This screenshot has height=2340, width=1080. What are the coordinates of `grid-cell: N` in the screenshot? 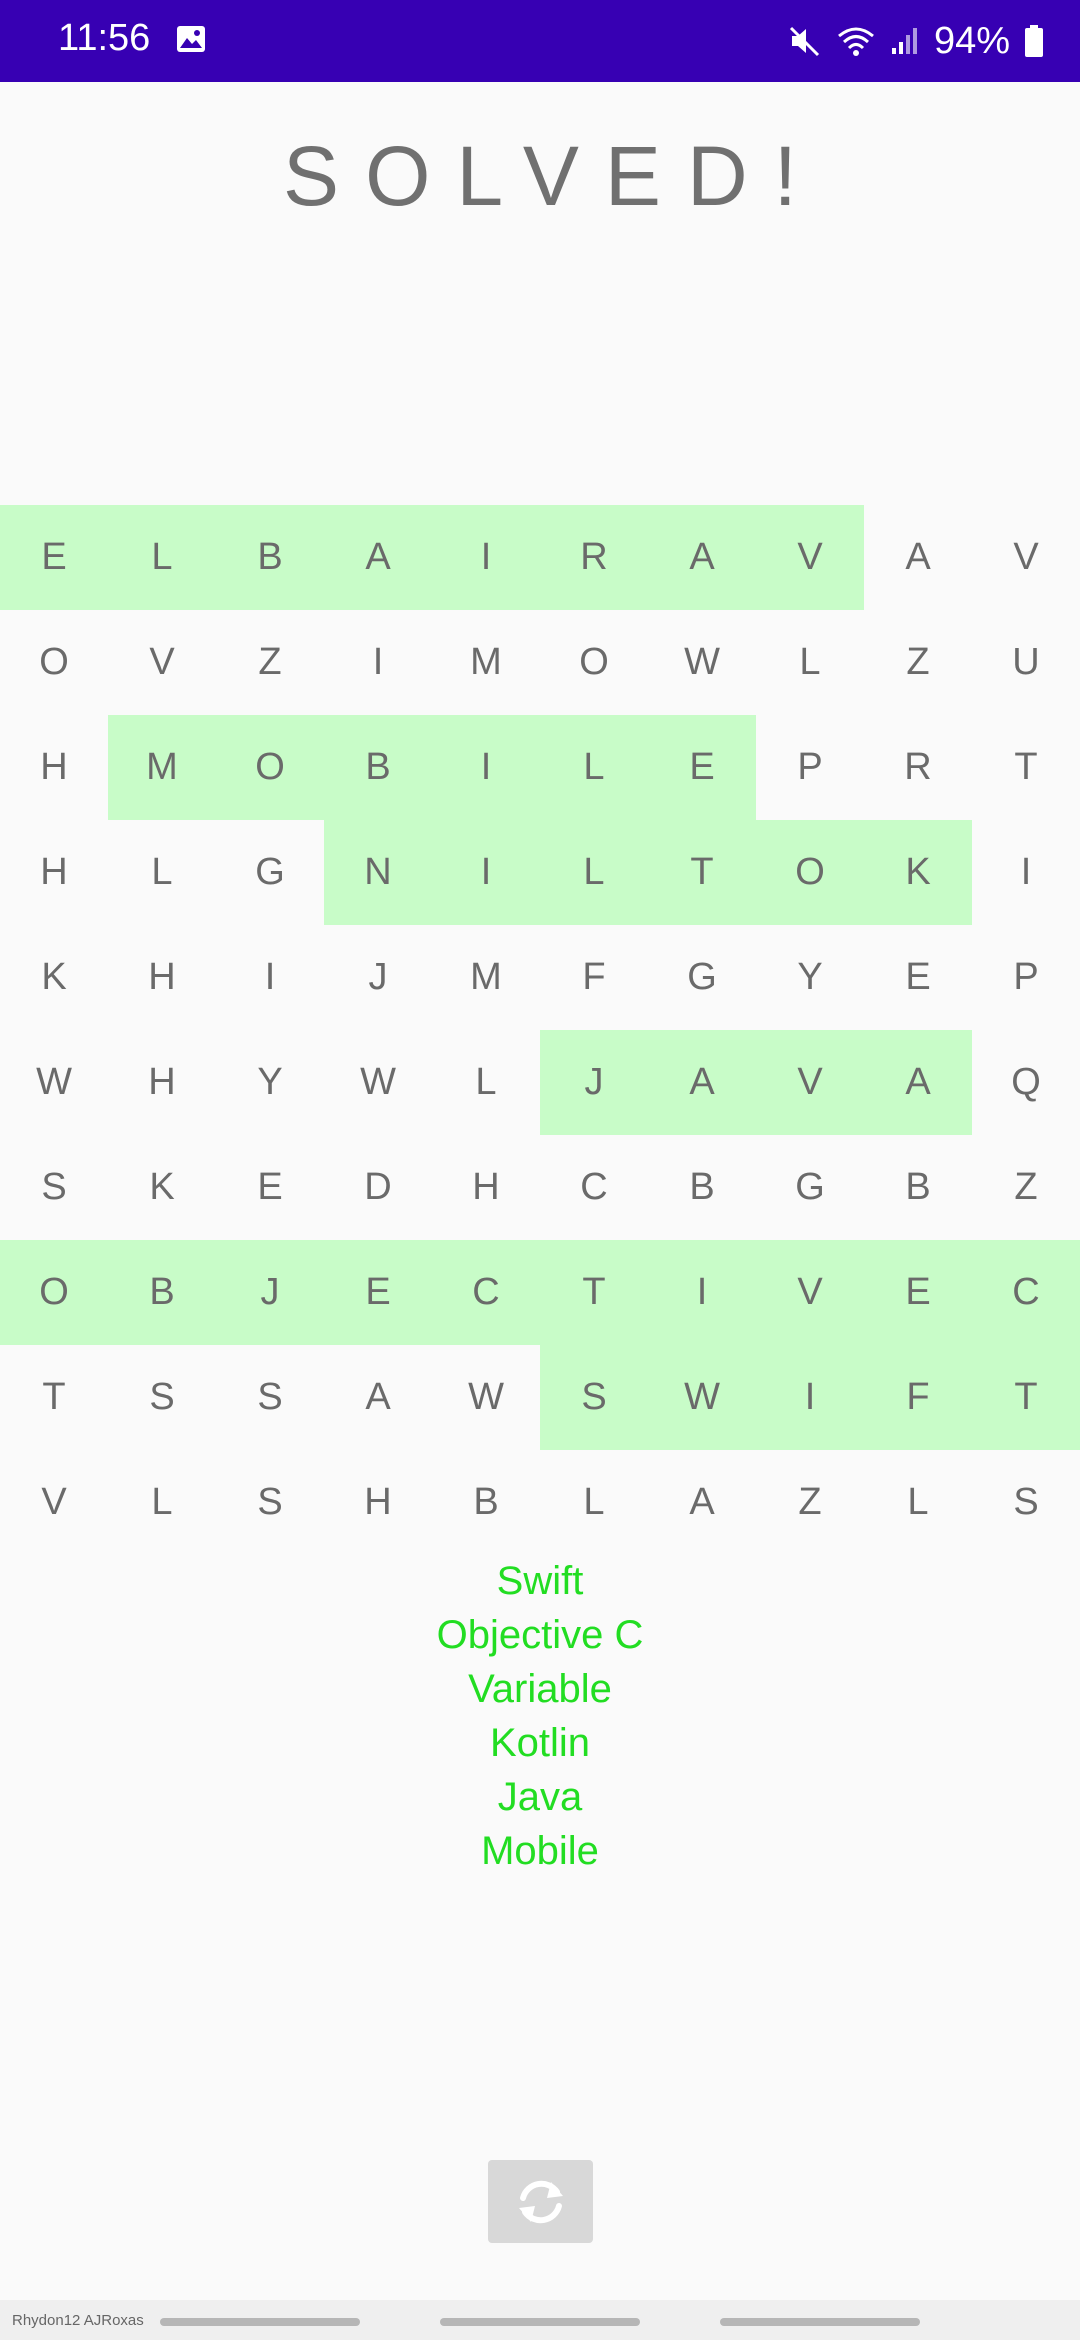 It's located at (378, 872).